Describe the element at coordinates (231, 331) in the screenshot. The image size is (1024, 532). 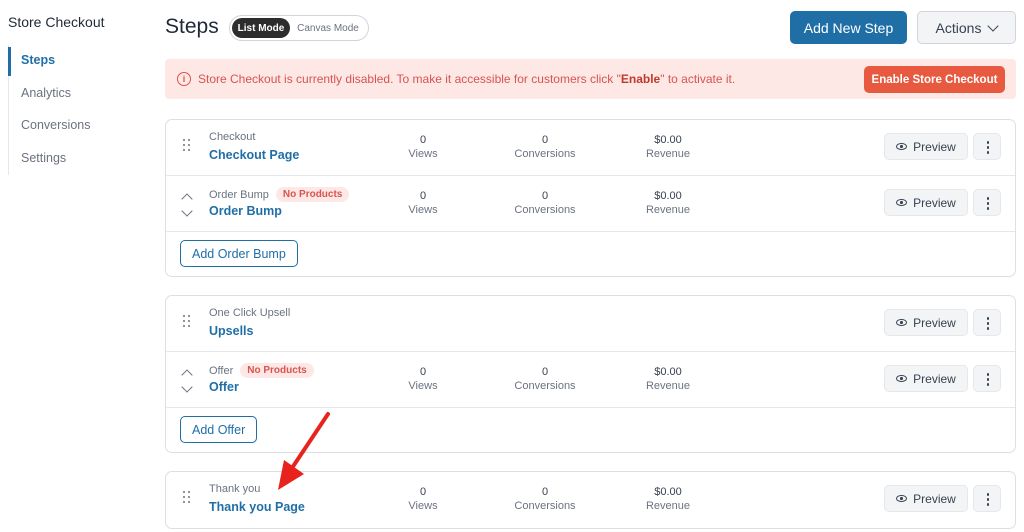
I see `step-name-link: Upsells` at that location.